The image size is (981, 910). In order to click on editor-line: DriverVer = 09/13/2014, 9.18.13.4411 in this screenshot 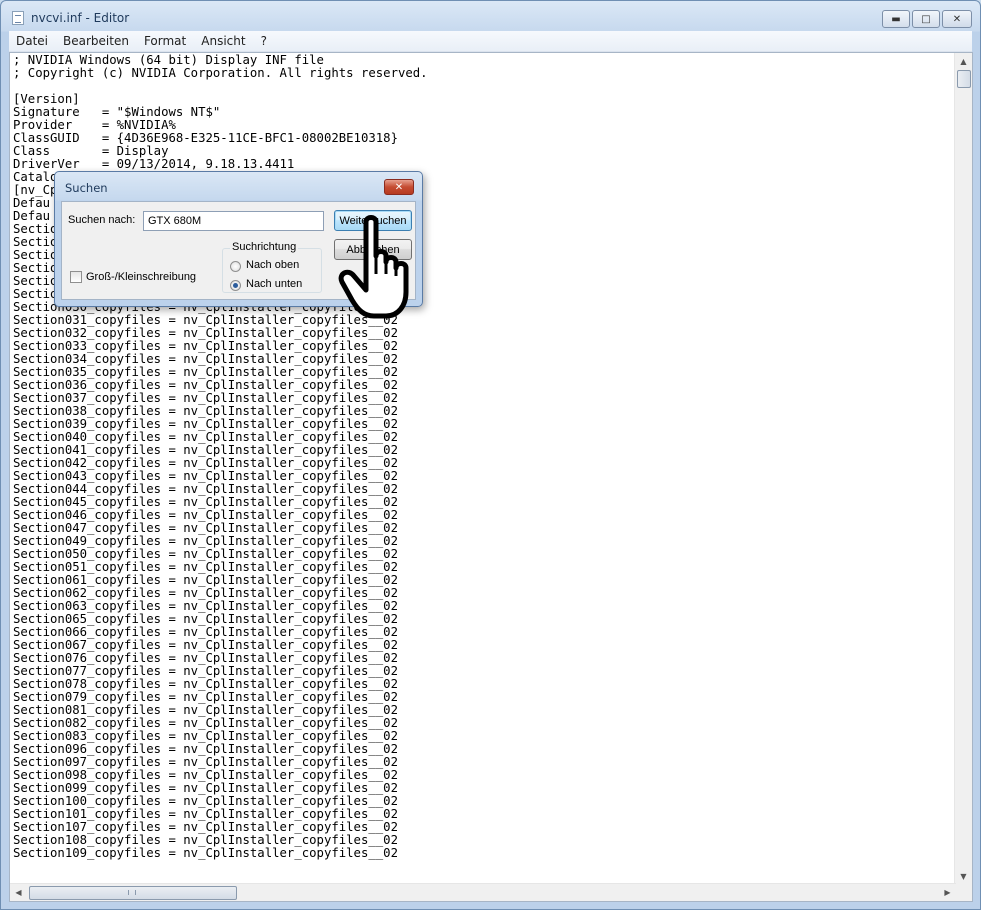, I will do `click(154, 164)`.